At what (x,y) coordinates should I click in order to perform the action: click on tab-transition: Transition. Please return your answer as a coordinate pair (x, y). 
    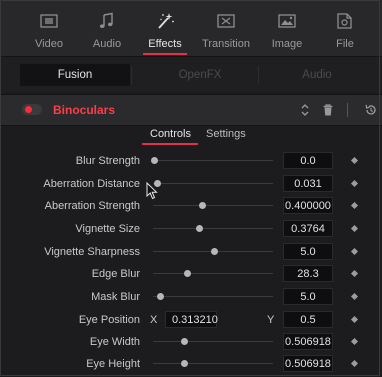
    Looking at the image, I should click on (226, 28).